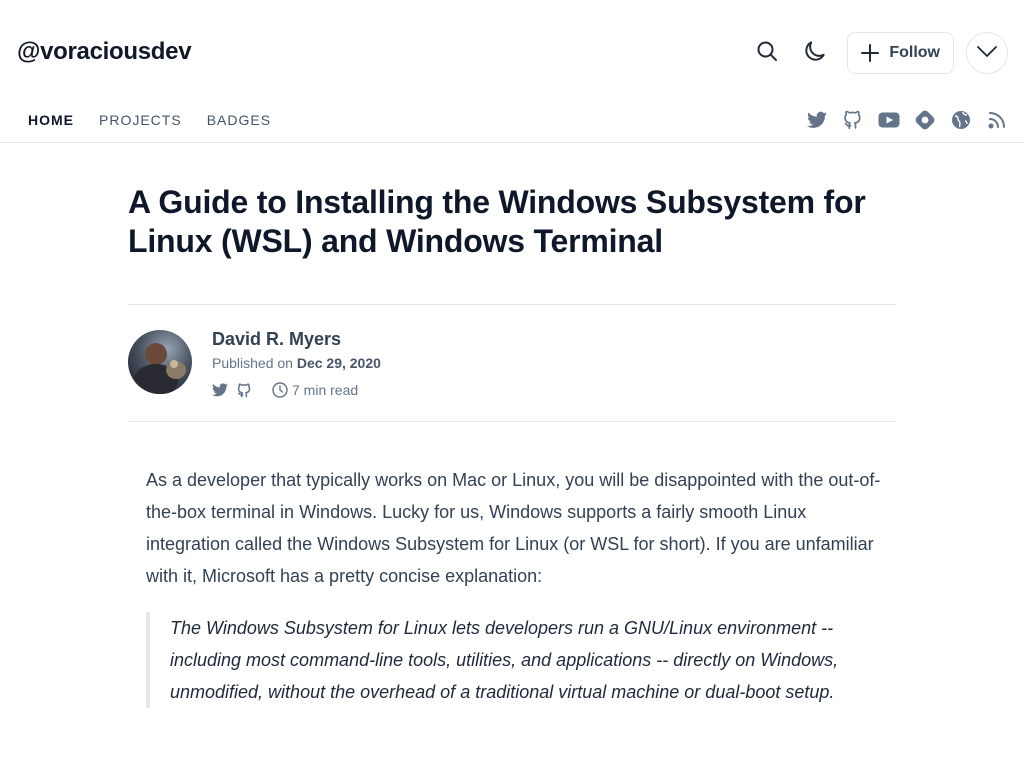  I want to click on published-prefix: Published on, so click(252, 363).